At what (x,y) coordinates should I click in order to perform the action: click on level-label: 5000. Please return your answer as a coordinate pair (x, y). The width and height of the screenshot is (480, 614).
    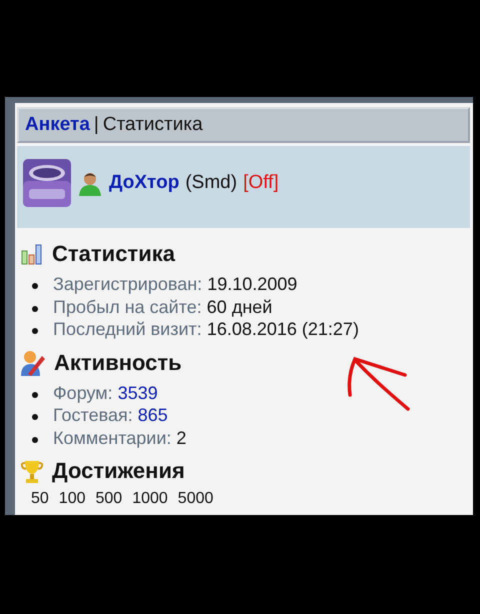
    Looking at the image, I should click on (196, 499).